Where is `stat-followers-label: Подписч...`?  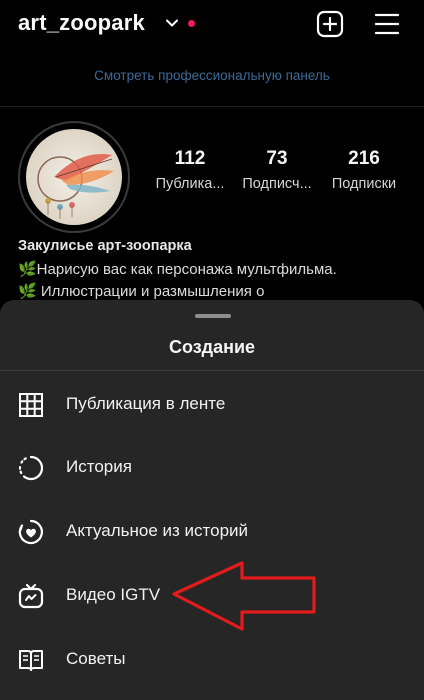 stat-followers-label: Подписч... is located at coordinates (277, 184).